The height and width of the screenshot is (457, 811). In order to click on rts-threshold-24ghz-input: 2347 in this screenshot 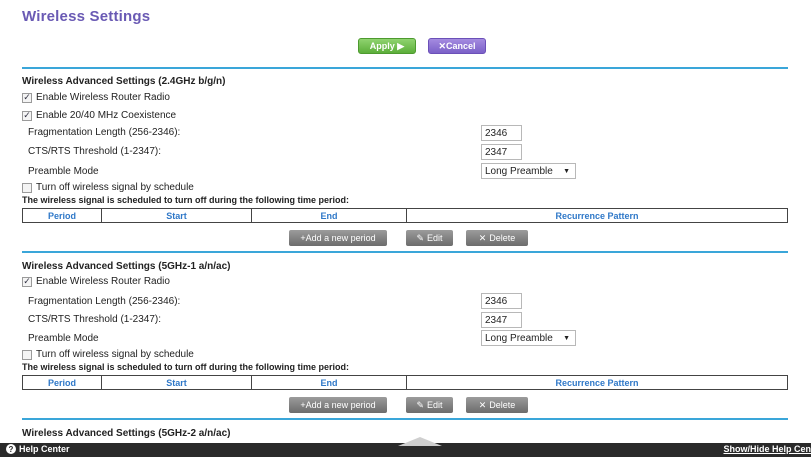, I will do `click(501, 152)`.